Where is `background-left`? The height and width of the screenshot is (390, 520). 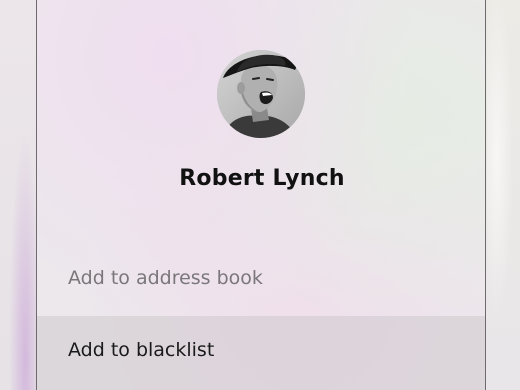
background-left is located at coordinates (18, 195).